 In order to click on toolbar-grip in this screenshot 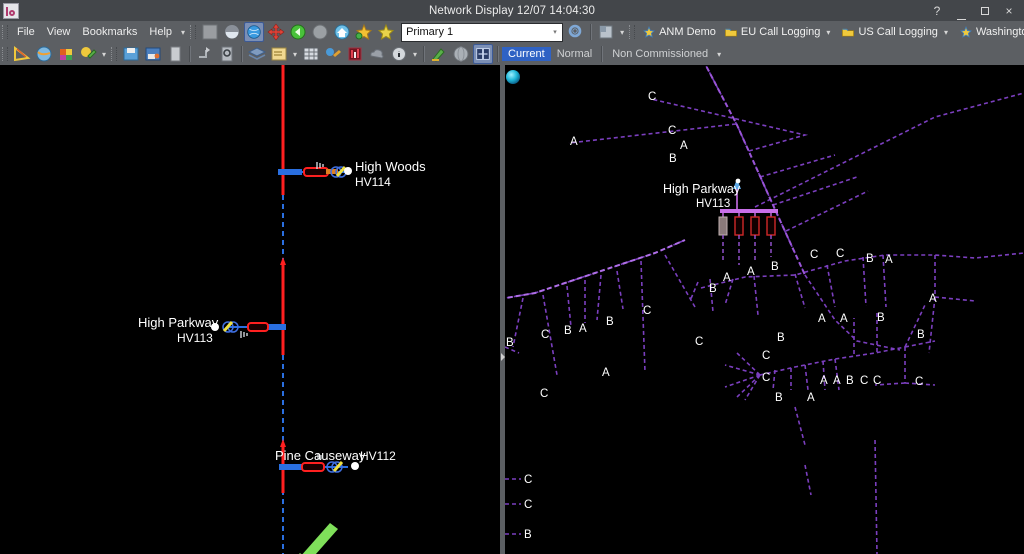, I will do `click(5, 32)`.